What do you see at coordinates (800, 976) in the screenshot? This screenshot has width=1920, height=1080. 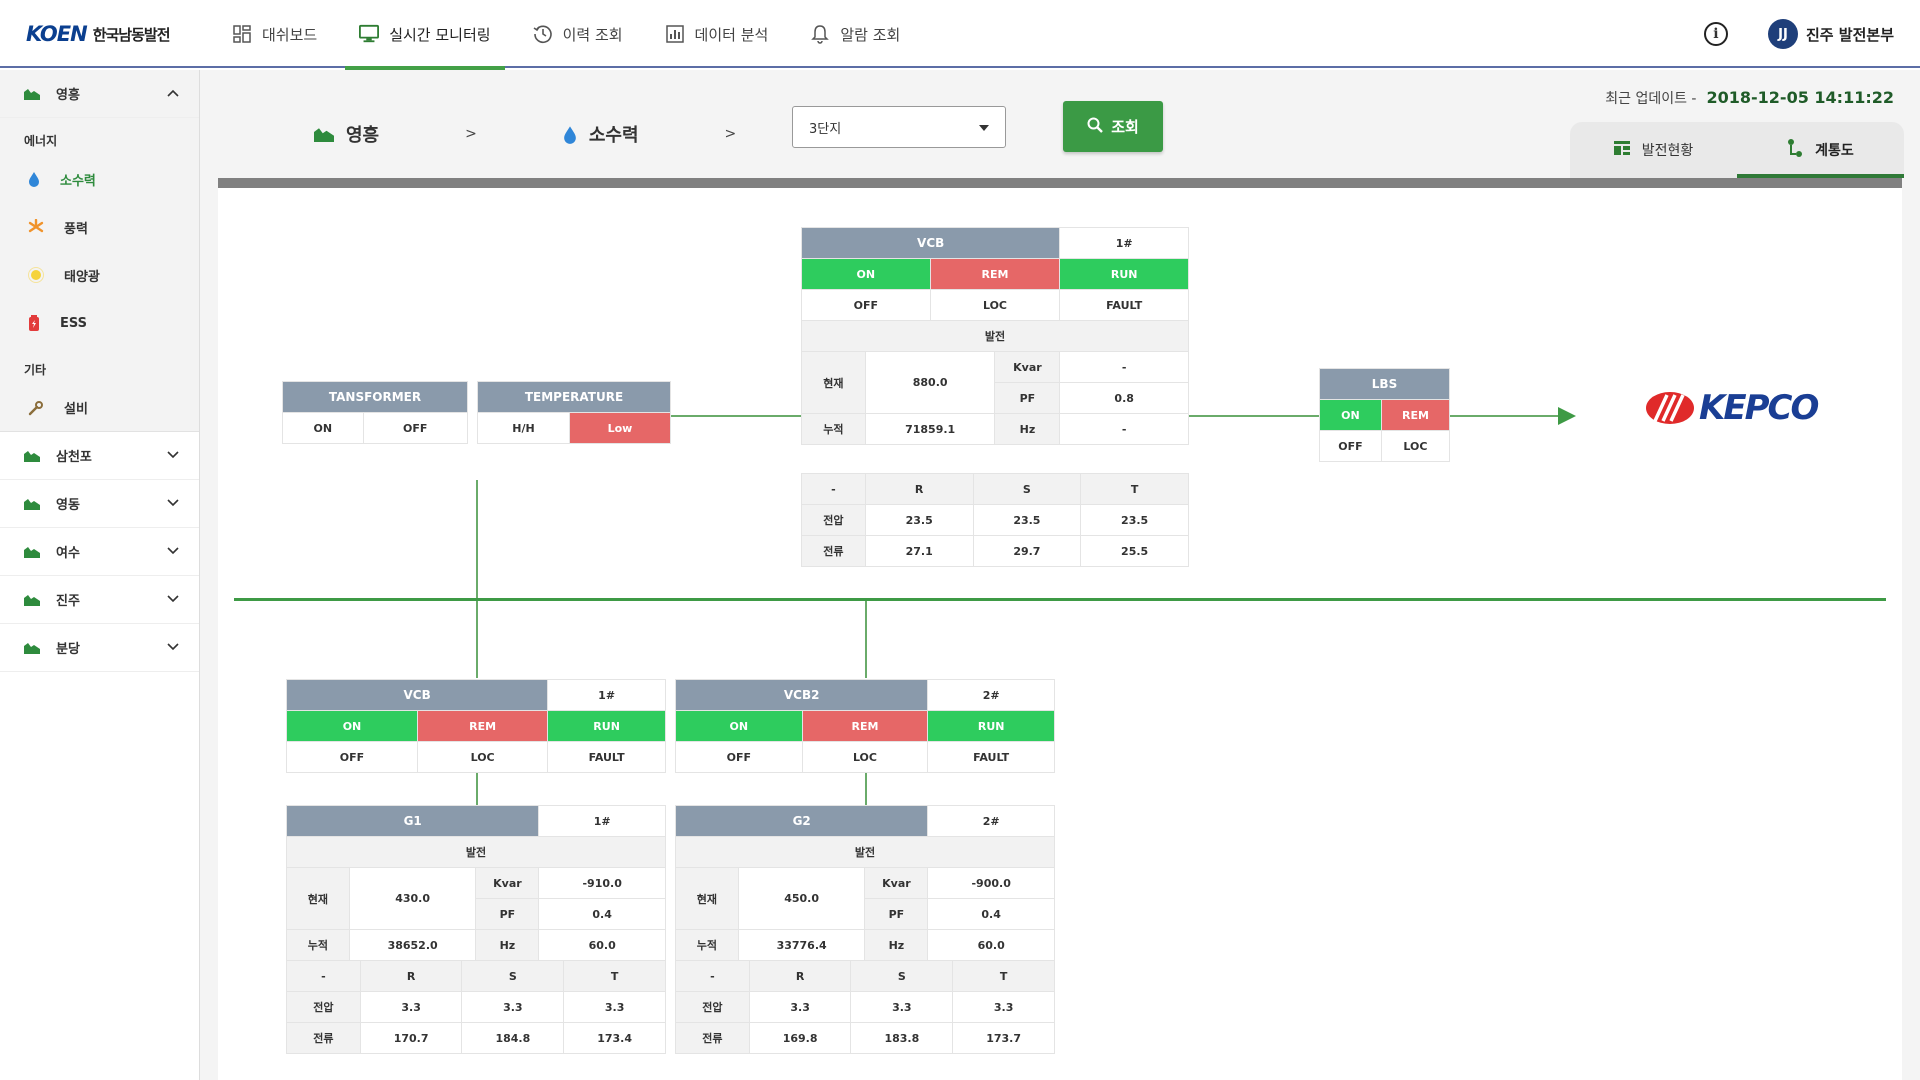 I see `phase-r: R` at bounding box center [800, 976].